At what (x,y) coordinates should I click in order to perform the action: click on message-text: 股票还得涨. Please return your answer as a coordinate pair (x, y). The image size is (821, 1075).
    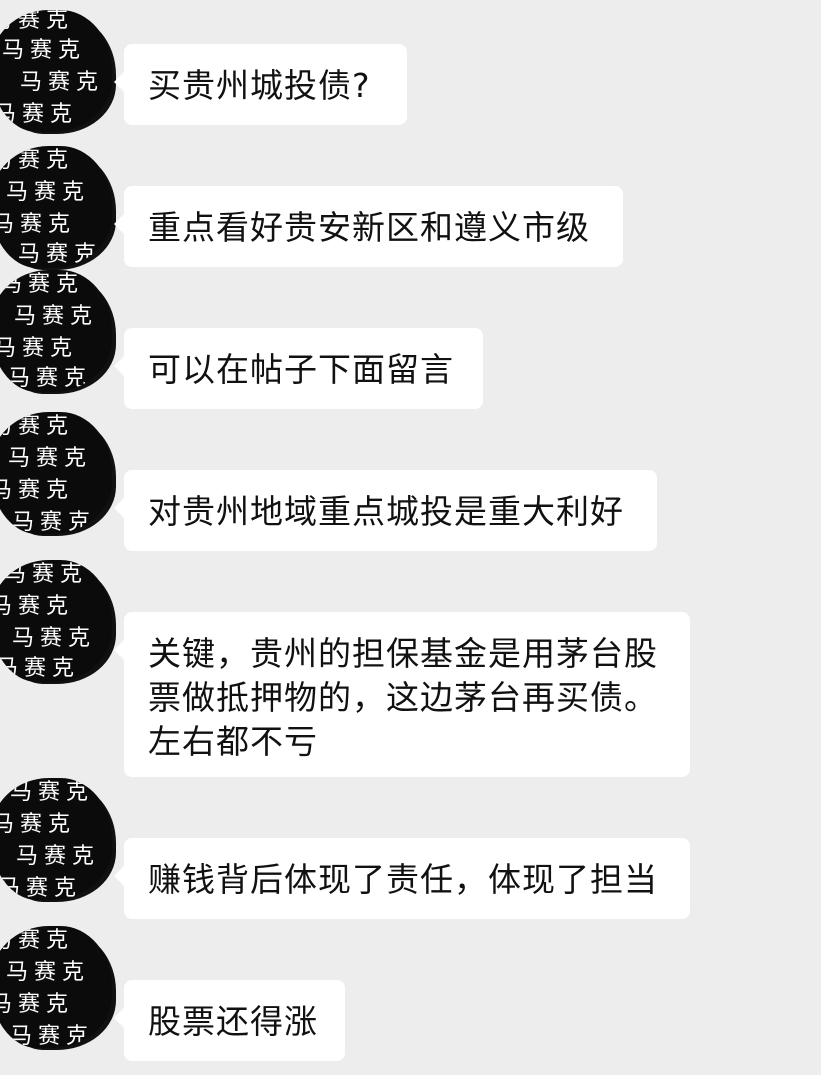
    Looking at the image, I should click on (233, 1021).